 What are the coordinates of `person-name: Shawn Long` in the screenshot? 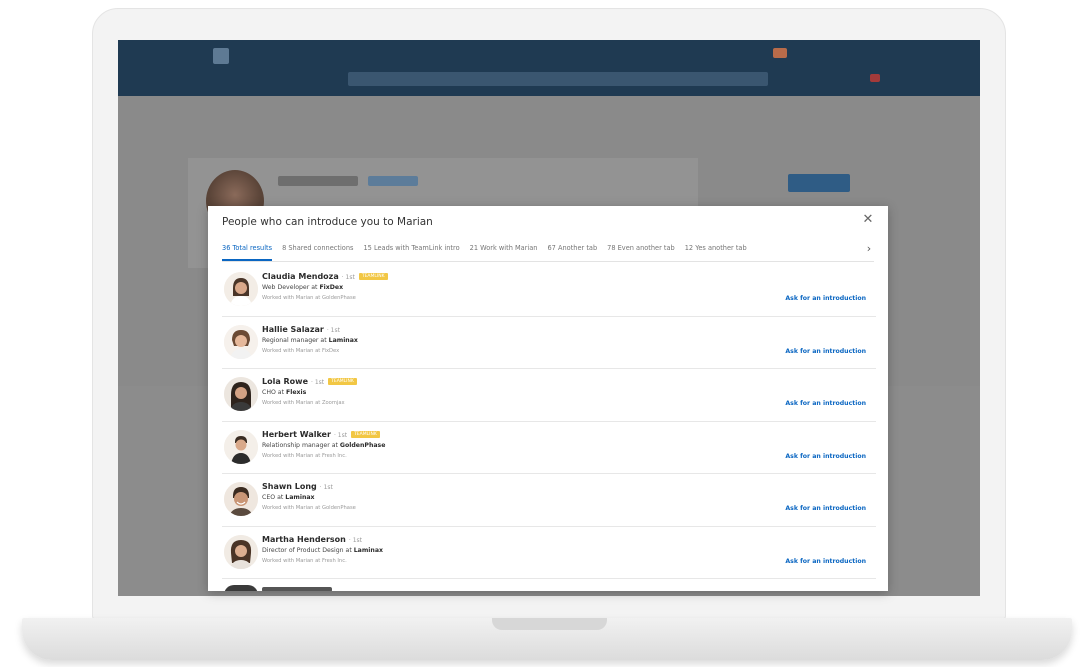 It's located at (289, 486).